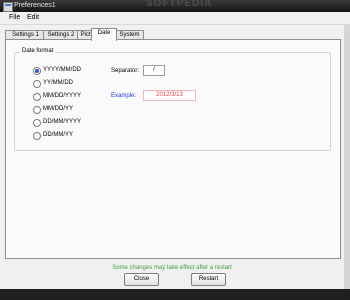  Describe the element at coordinates (58, 83) in the screenshot. I see `radio-label: YY/MM/DD` at that location.